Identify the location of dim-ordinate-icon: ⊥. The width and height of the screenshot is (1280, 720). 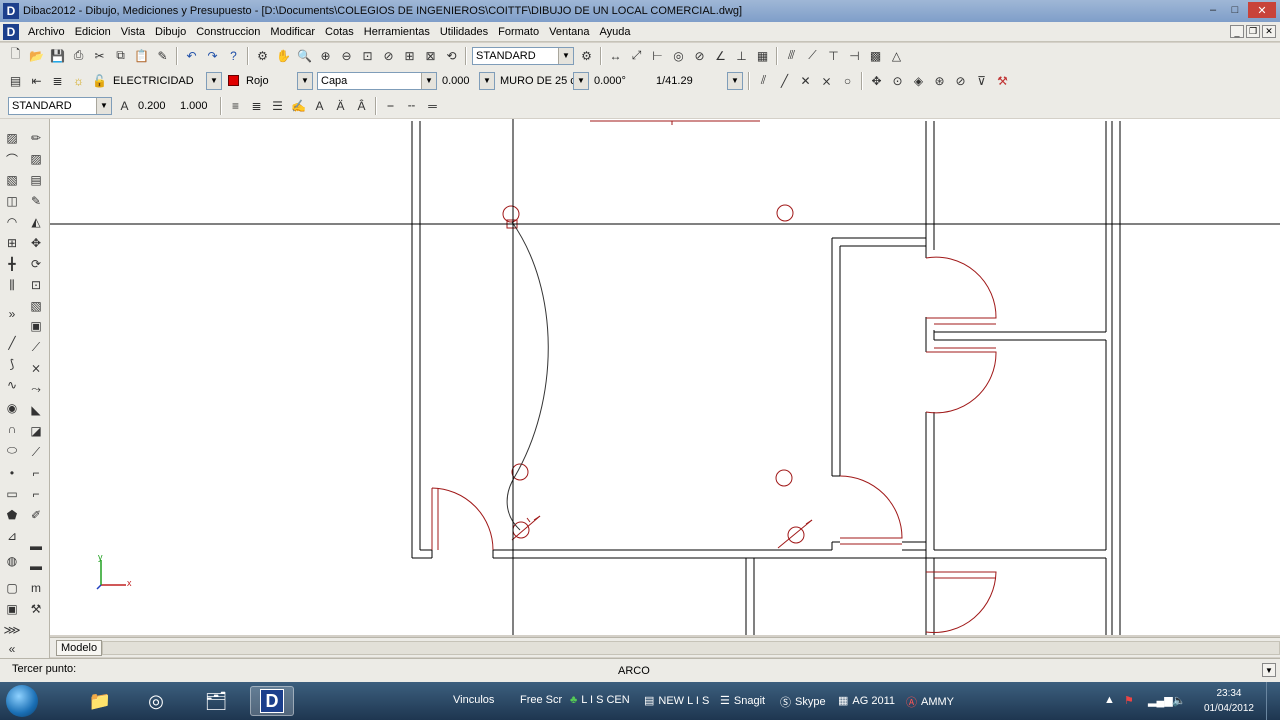
(741, 55).